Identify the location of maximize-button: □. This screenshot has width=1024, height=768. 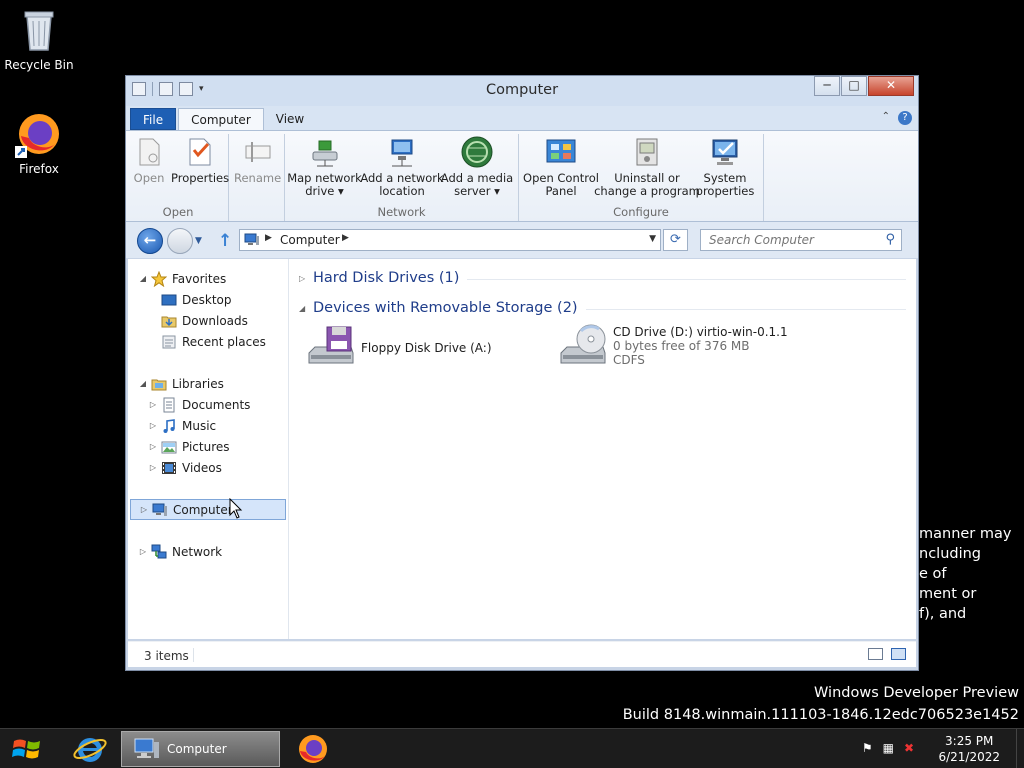
(854, 86).